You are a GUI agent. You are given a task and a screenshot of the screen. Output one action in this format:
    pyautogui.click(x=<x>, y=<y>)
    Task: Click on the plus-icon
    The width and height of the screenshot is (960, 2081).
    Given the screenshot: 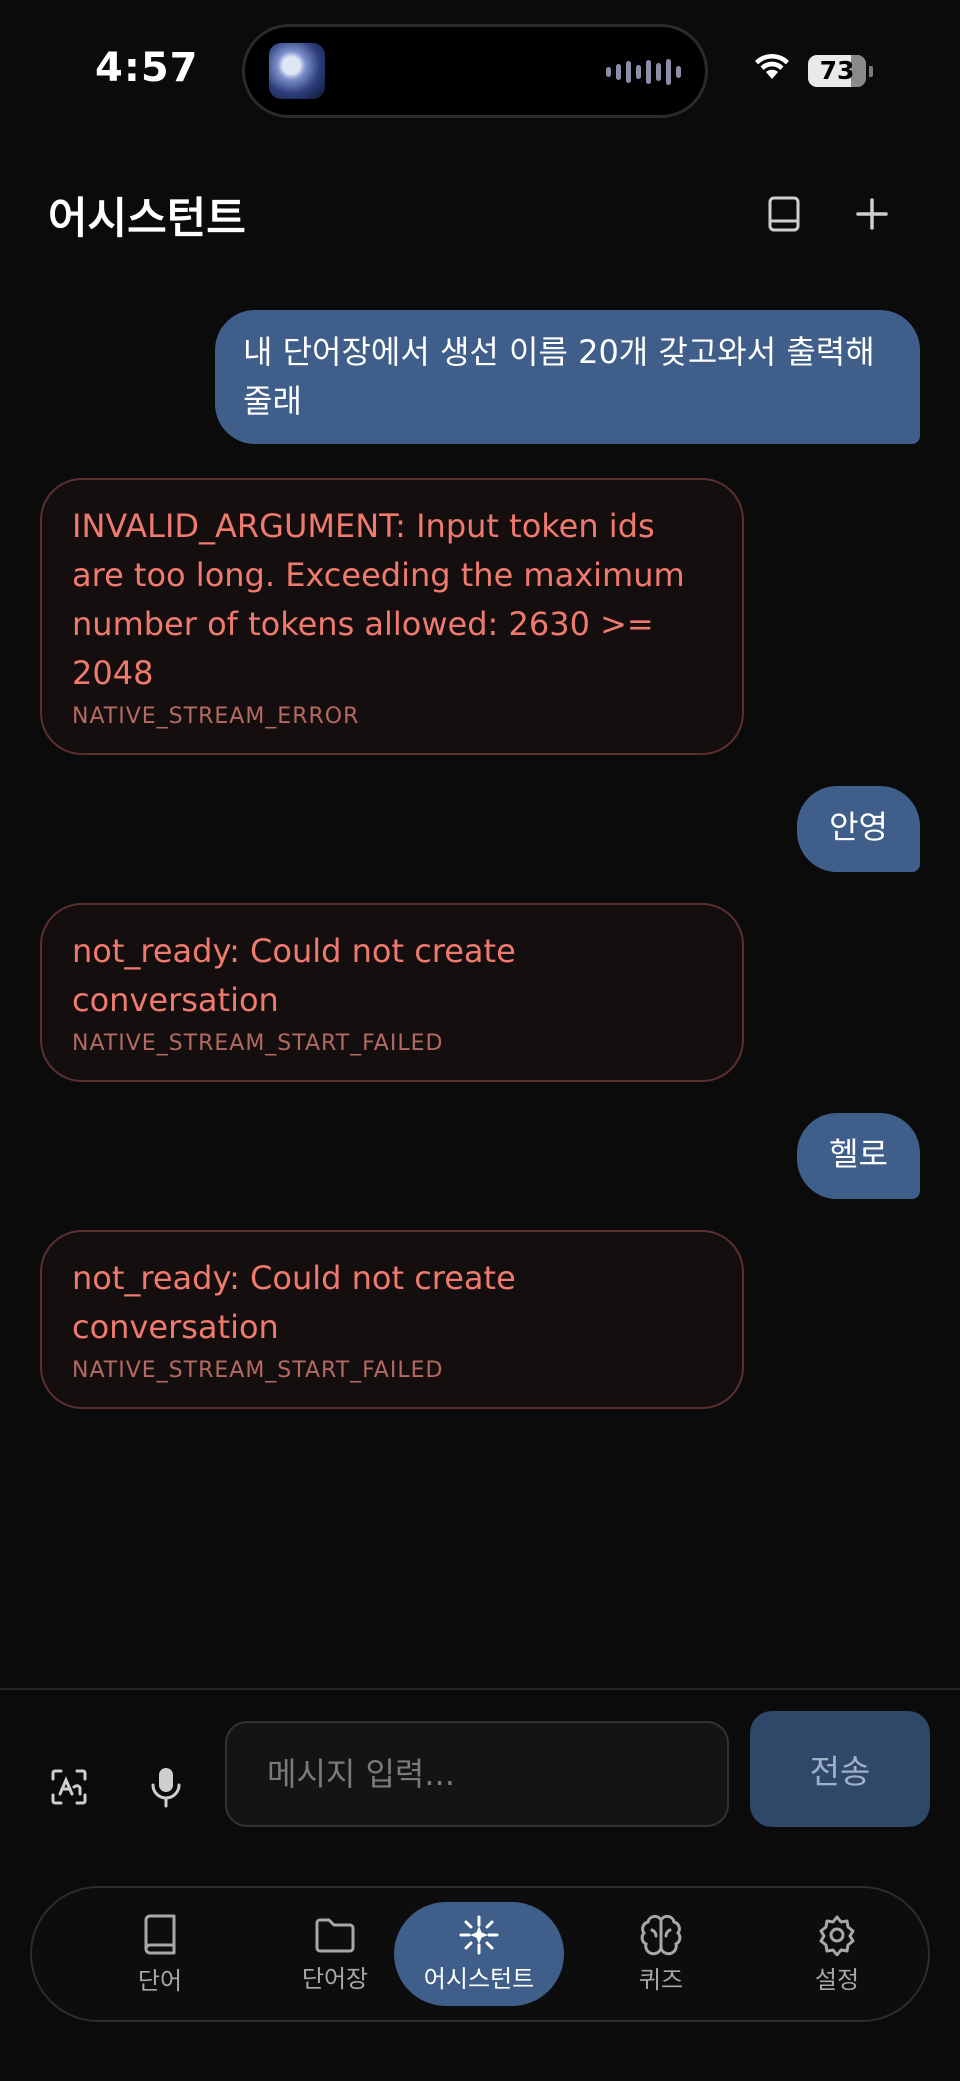 What is the action you would take?
    pyautogui.click(x=872, y=214)
    